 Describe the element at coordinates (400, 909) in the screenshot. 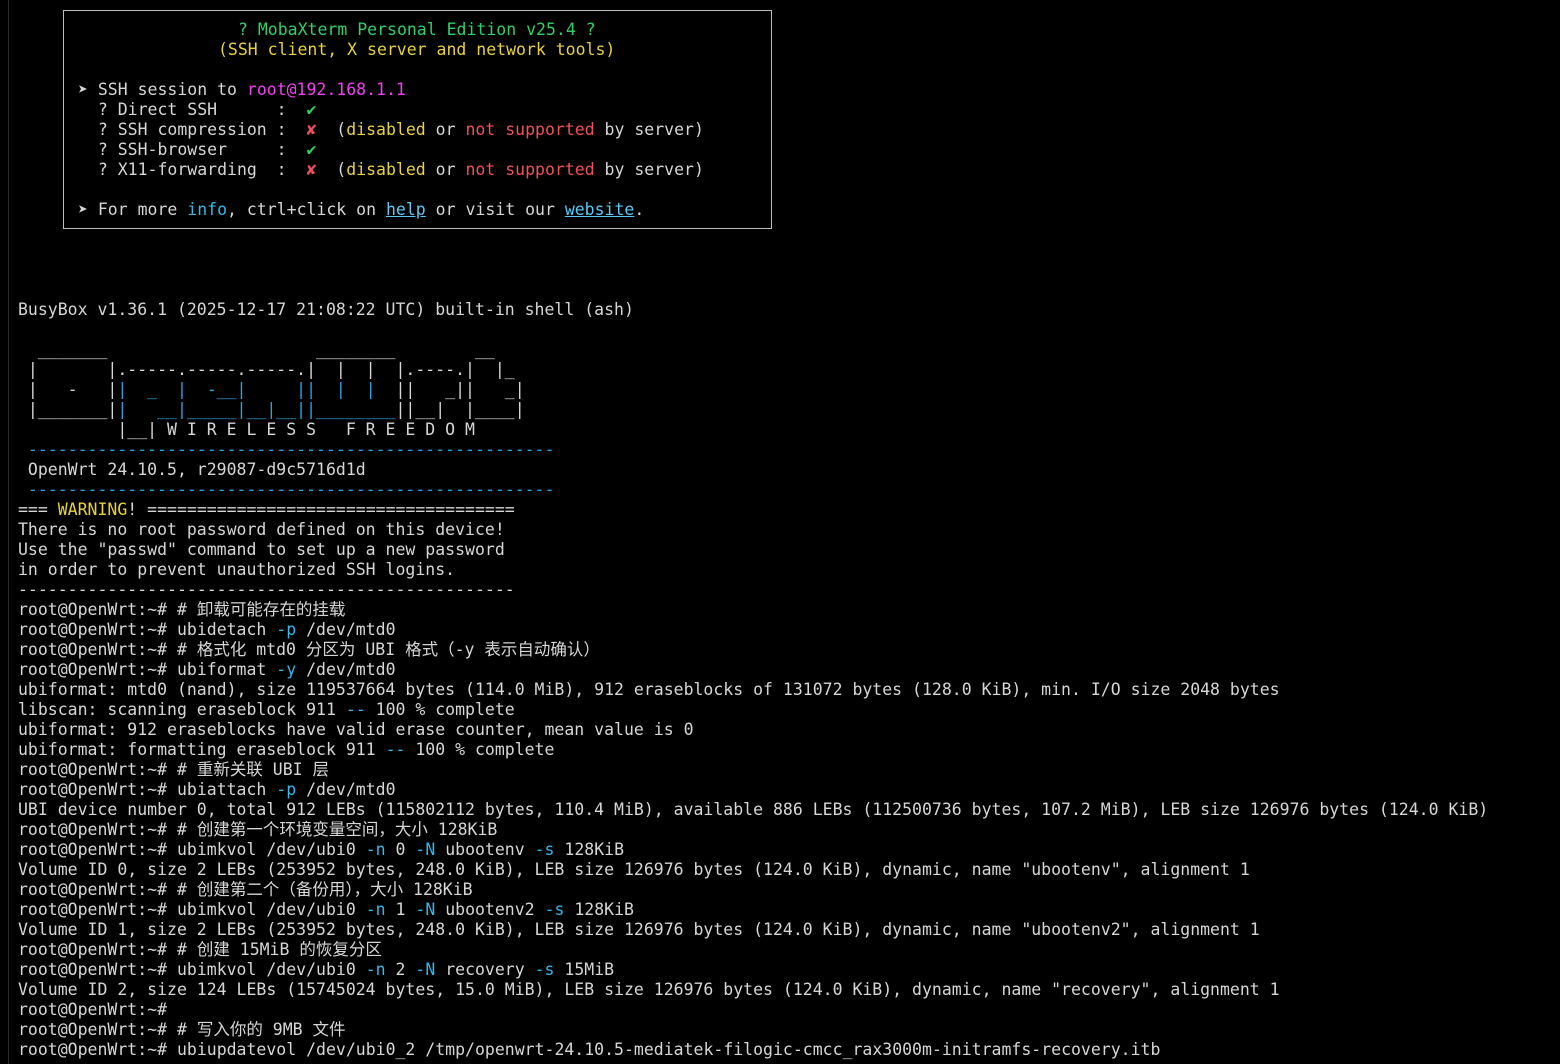

I see `line-text: 1` at that location.